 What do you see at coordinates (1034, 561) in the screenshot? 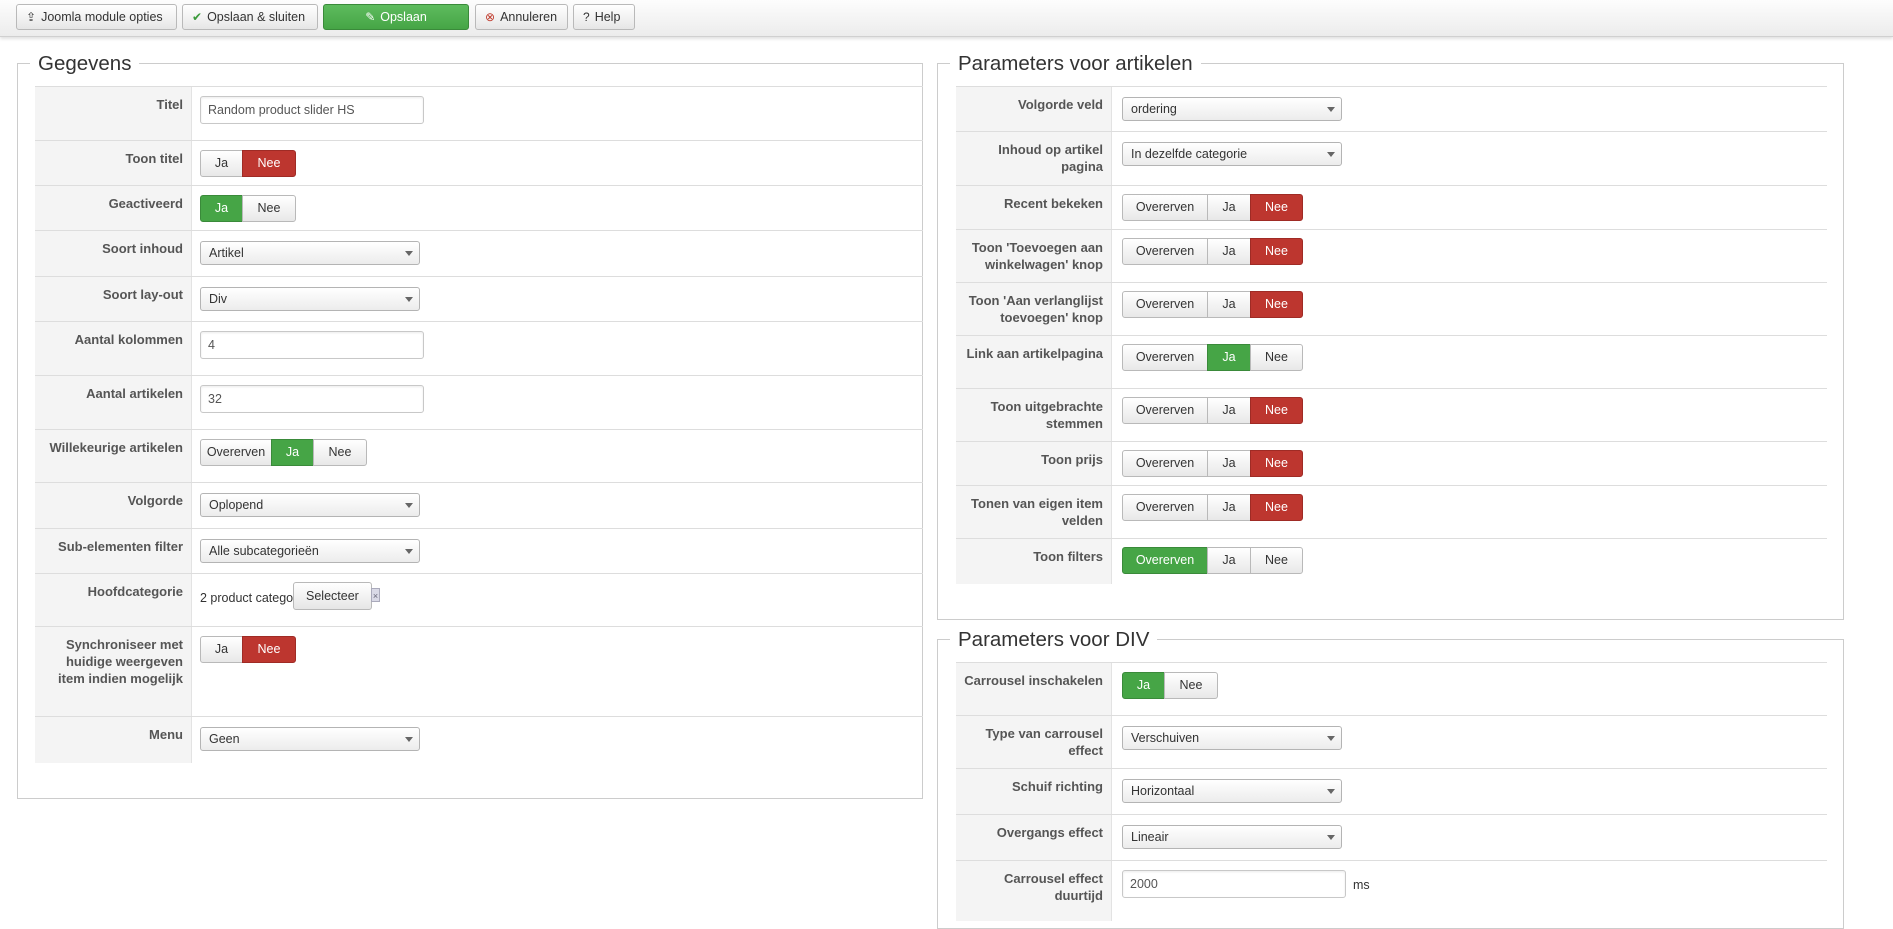
I see `filters-label: Toon filters` at bounding box center [1034, 561].